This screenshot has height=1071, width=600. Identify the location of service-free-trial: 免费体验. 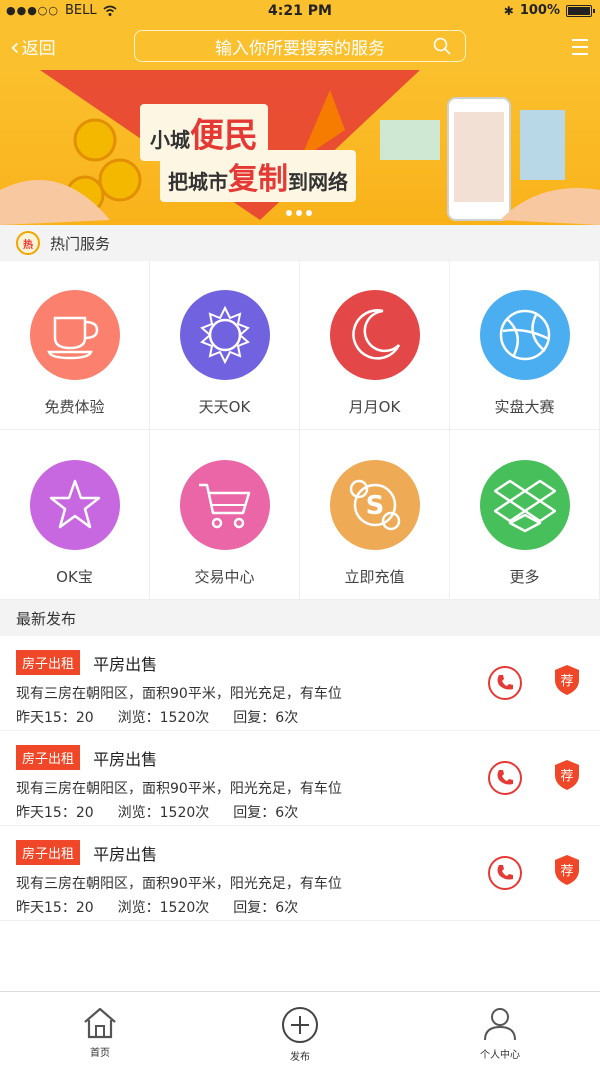
(75, 345).